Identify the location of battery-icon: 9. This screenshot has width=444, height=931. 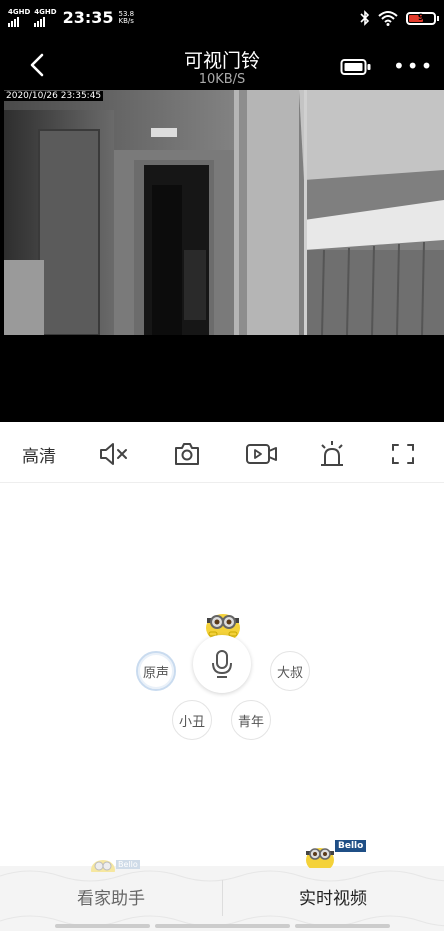
(422, 18).